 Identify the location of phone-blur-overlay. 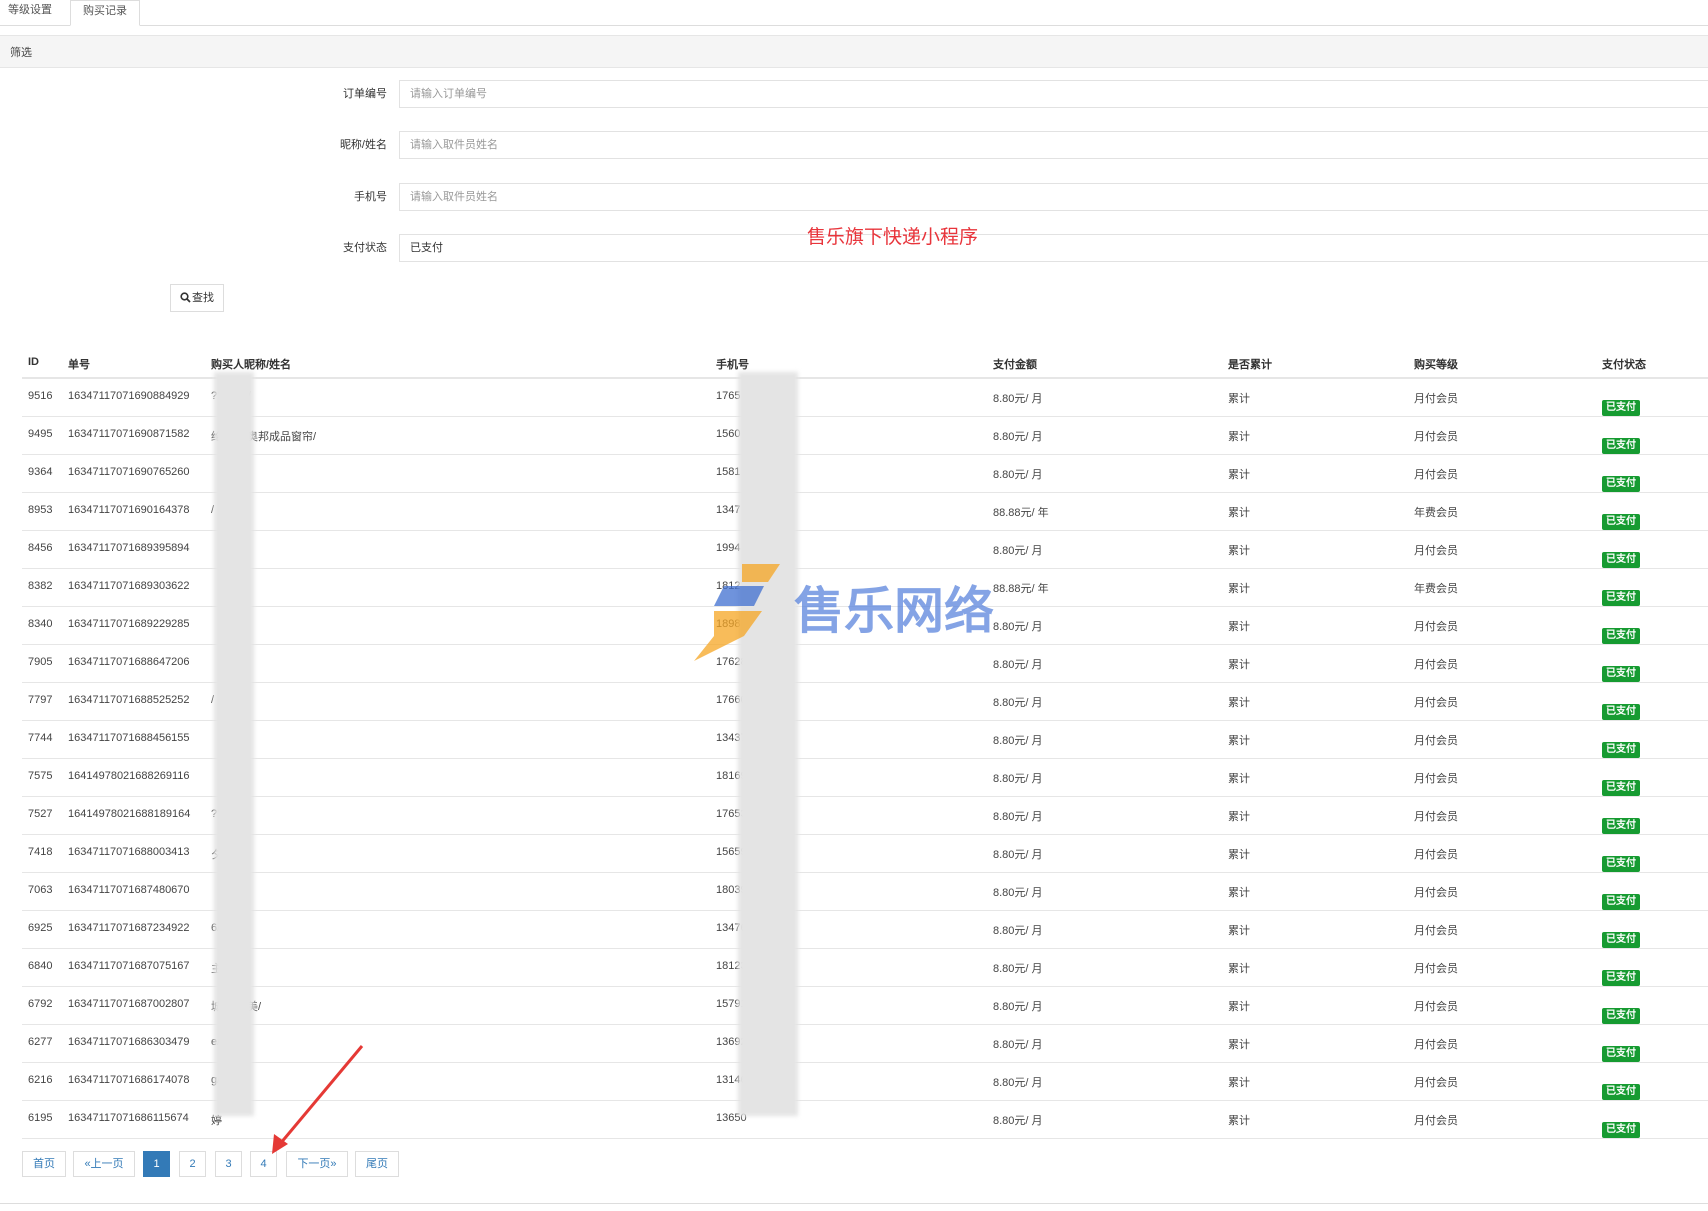
(768, 744).